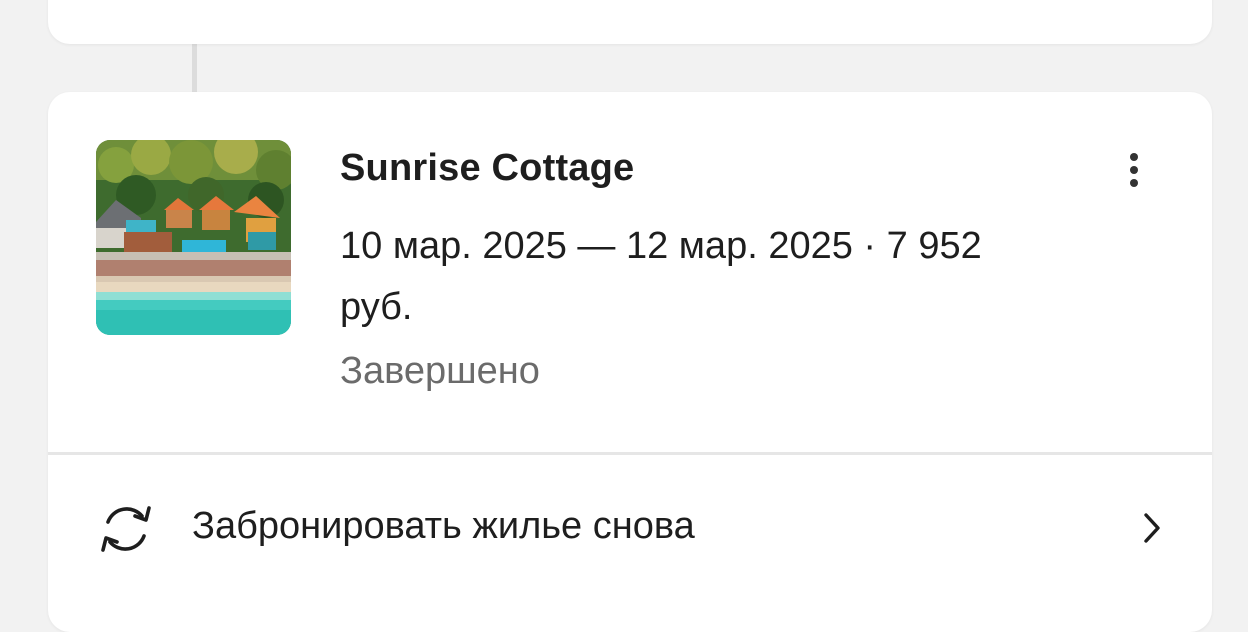 The height and width of the screenshot is (632, 1248). Describe the element at coordinates (194, 68) in the screenshot. I see `timeline-connector` at that location.